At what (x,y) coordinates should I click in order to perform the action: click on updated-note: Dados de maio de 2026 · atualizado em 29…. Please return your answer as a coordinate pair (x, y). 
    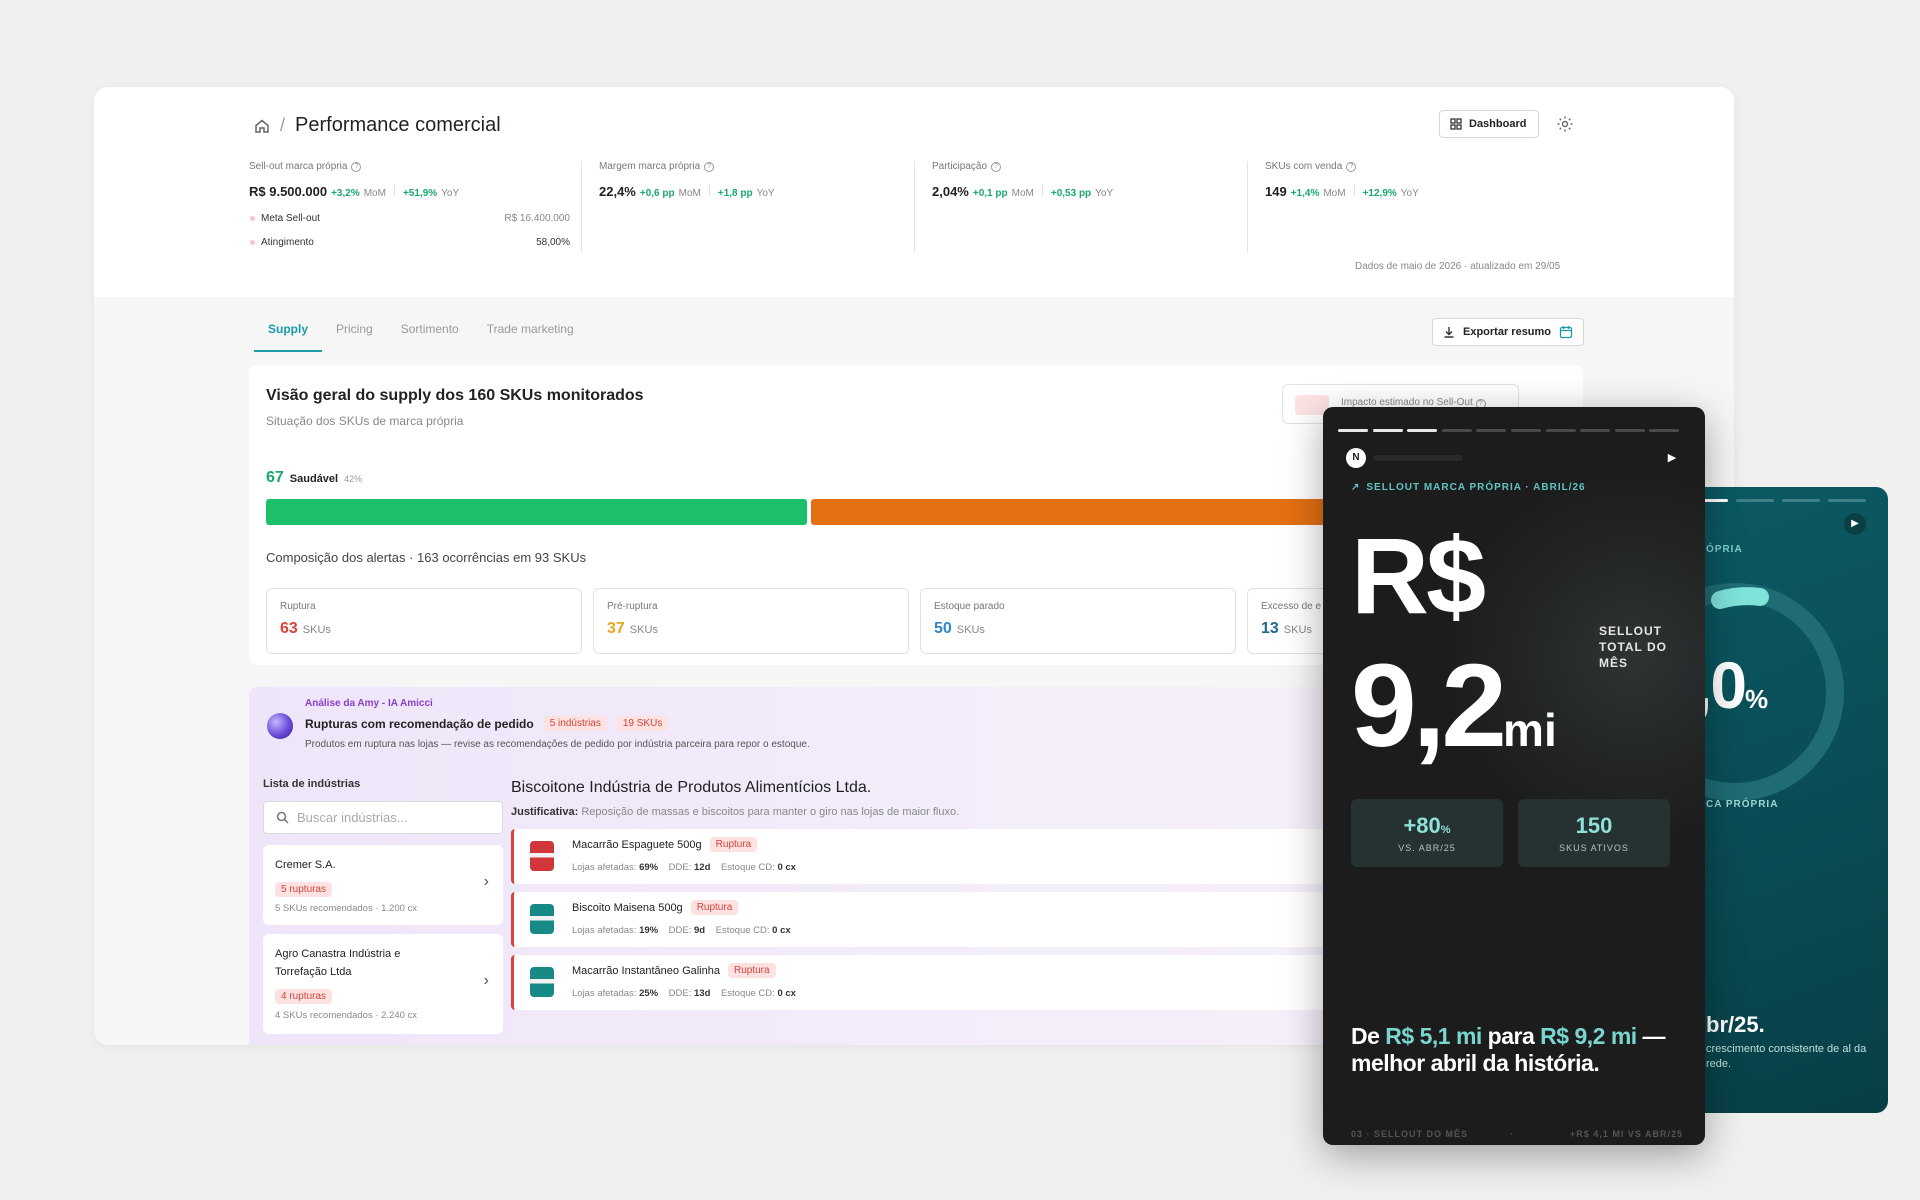
    Looking at the image, I should click on (1458, 266).